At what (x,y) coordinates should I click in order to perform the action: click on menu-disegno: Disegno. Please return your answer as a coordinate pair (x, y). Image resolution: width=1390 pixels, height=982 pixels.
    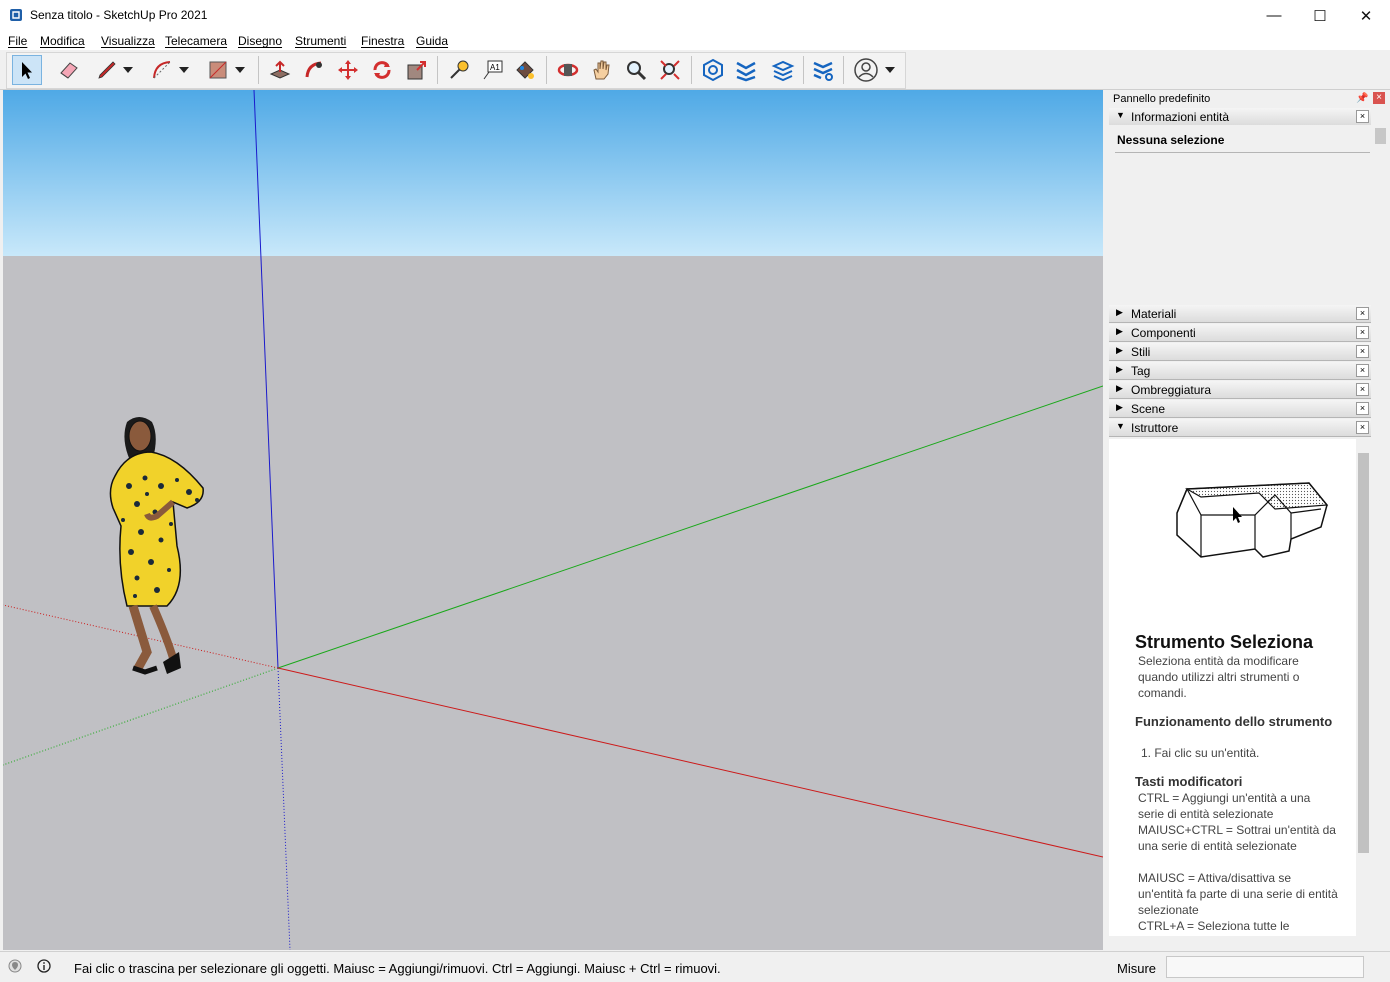
    Looking at the image, I should click on (260, 41).